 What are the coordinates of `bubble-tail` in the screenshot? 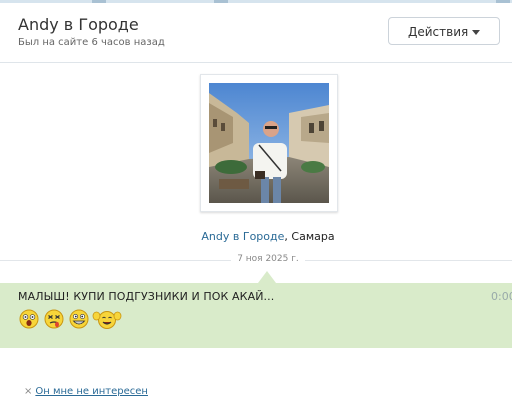 It's located at (267, 277).